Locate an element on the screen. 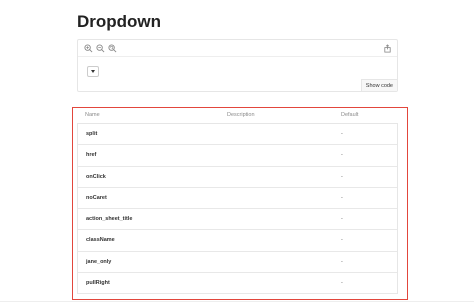 This screenshot has width=474, height=304. zoom-out-icon is located at coordinates (100, 48).